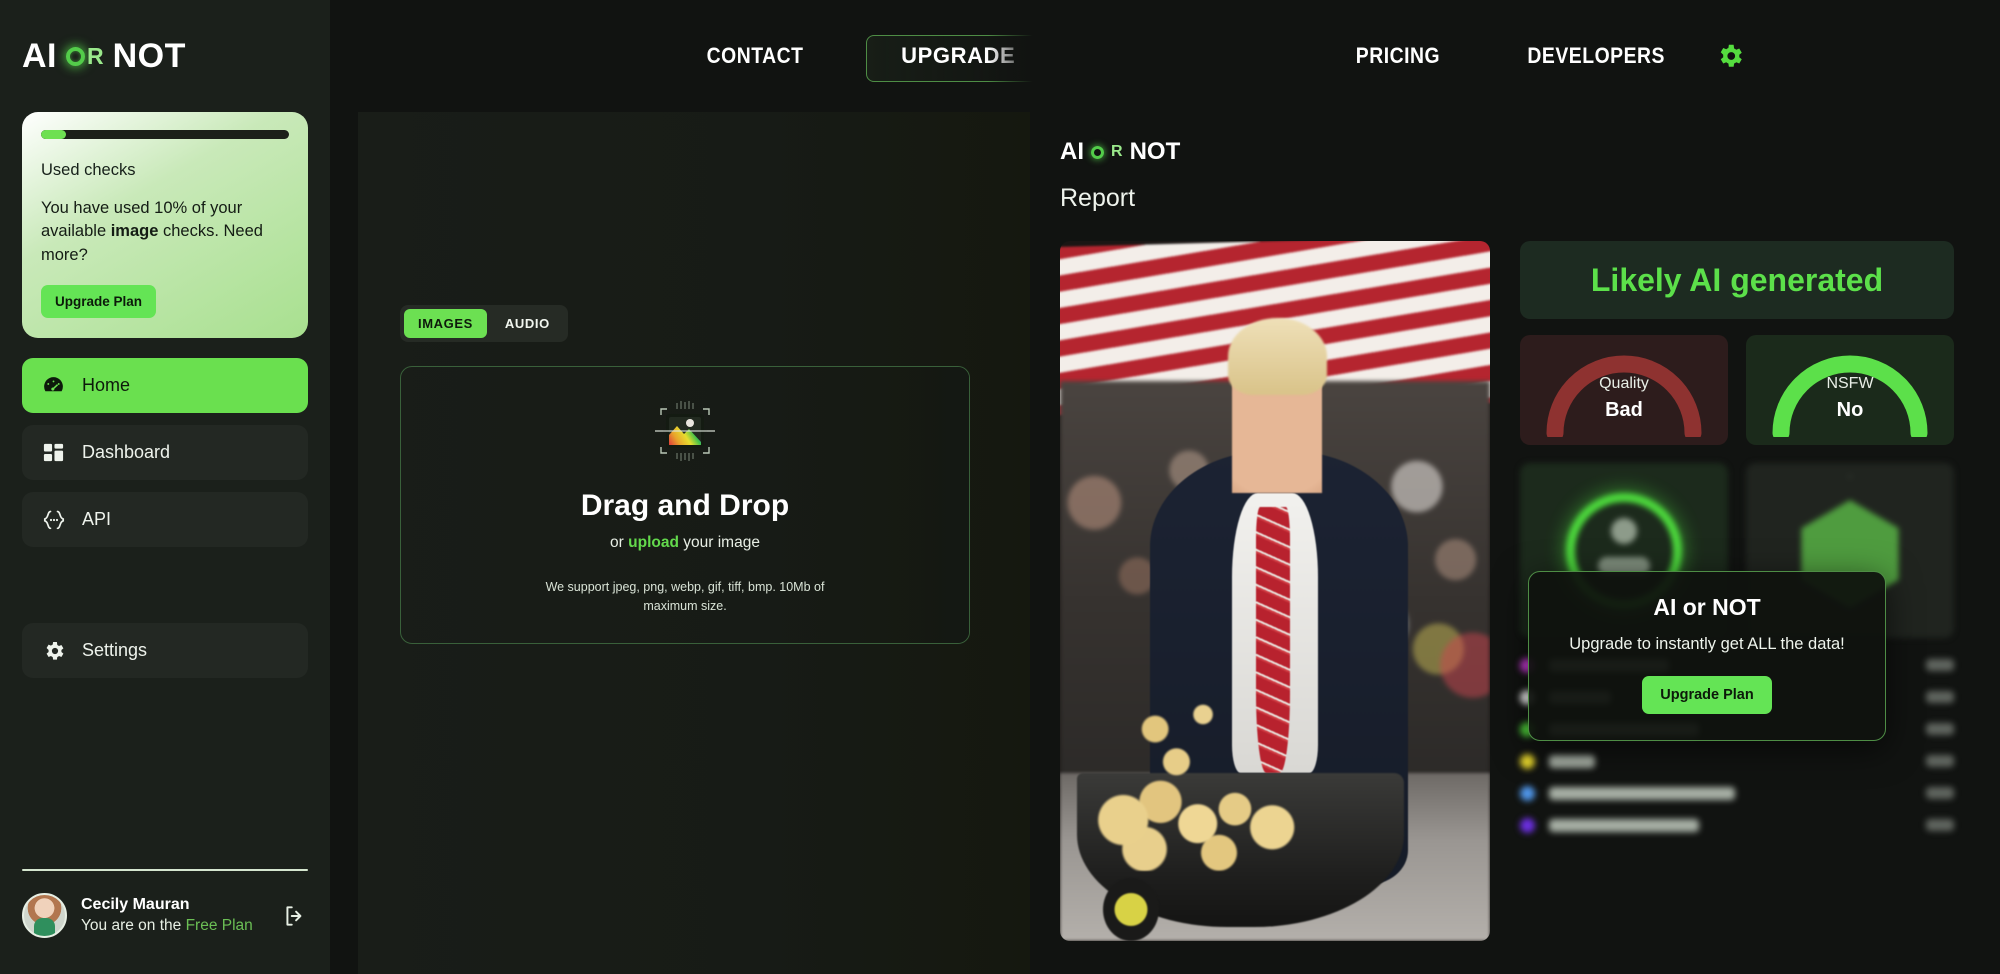  I want to click on sidebar-nav-spacer, so click(165, 585).